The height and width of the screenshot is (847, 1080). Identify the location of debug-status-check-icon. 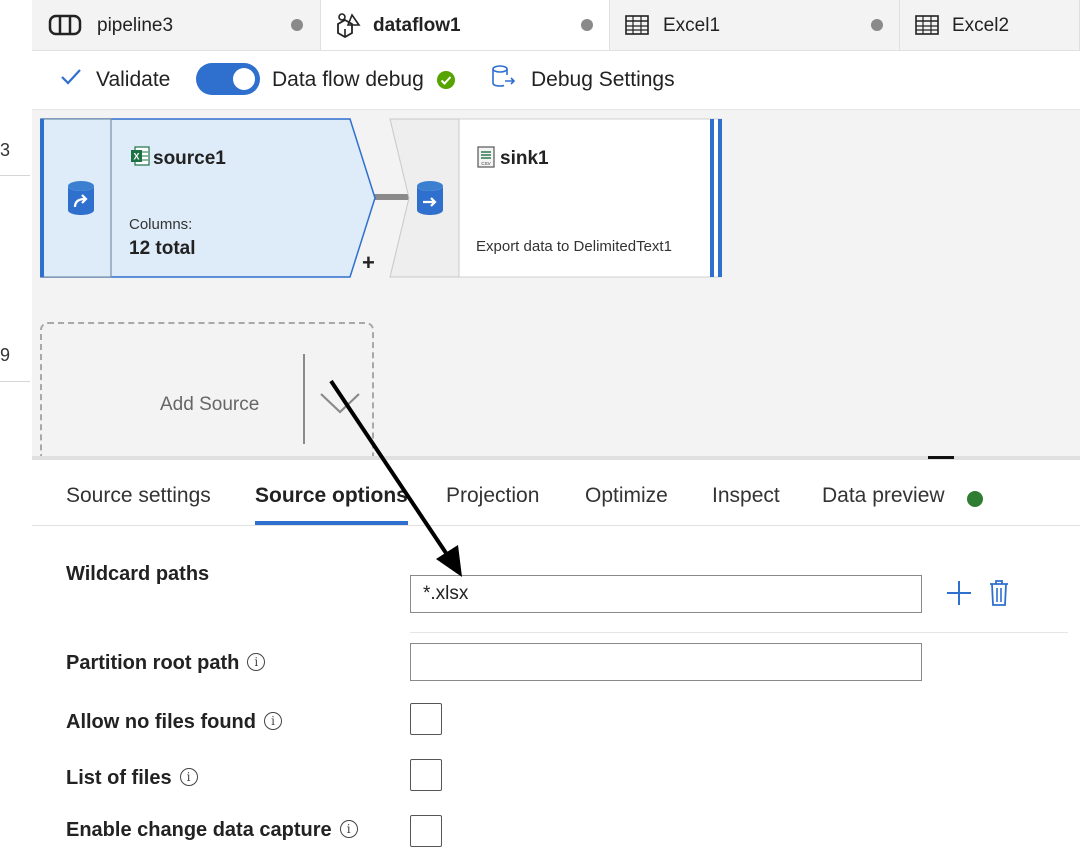
(446, 80).